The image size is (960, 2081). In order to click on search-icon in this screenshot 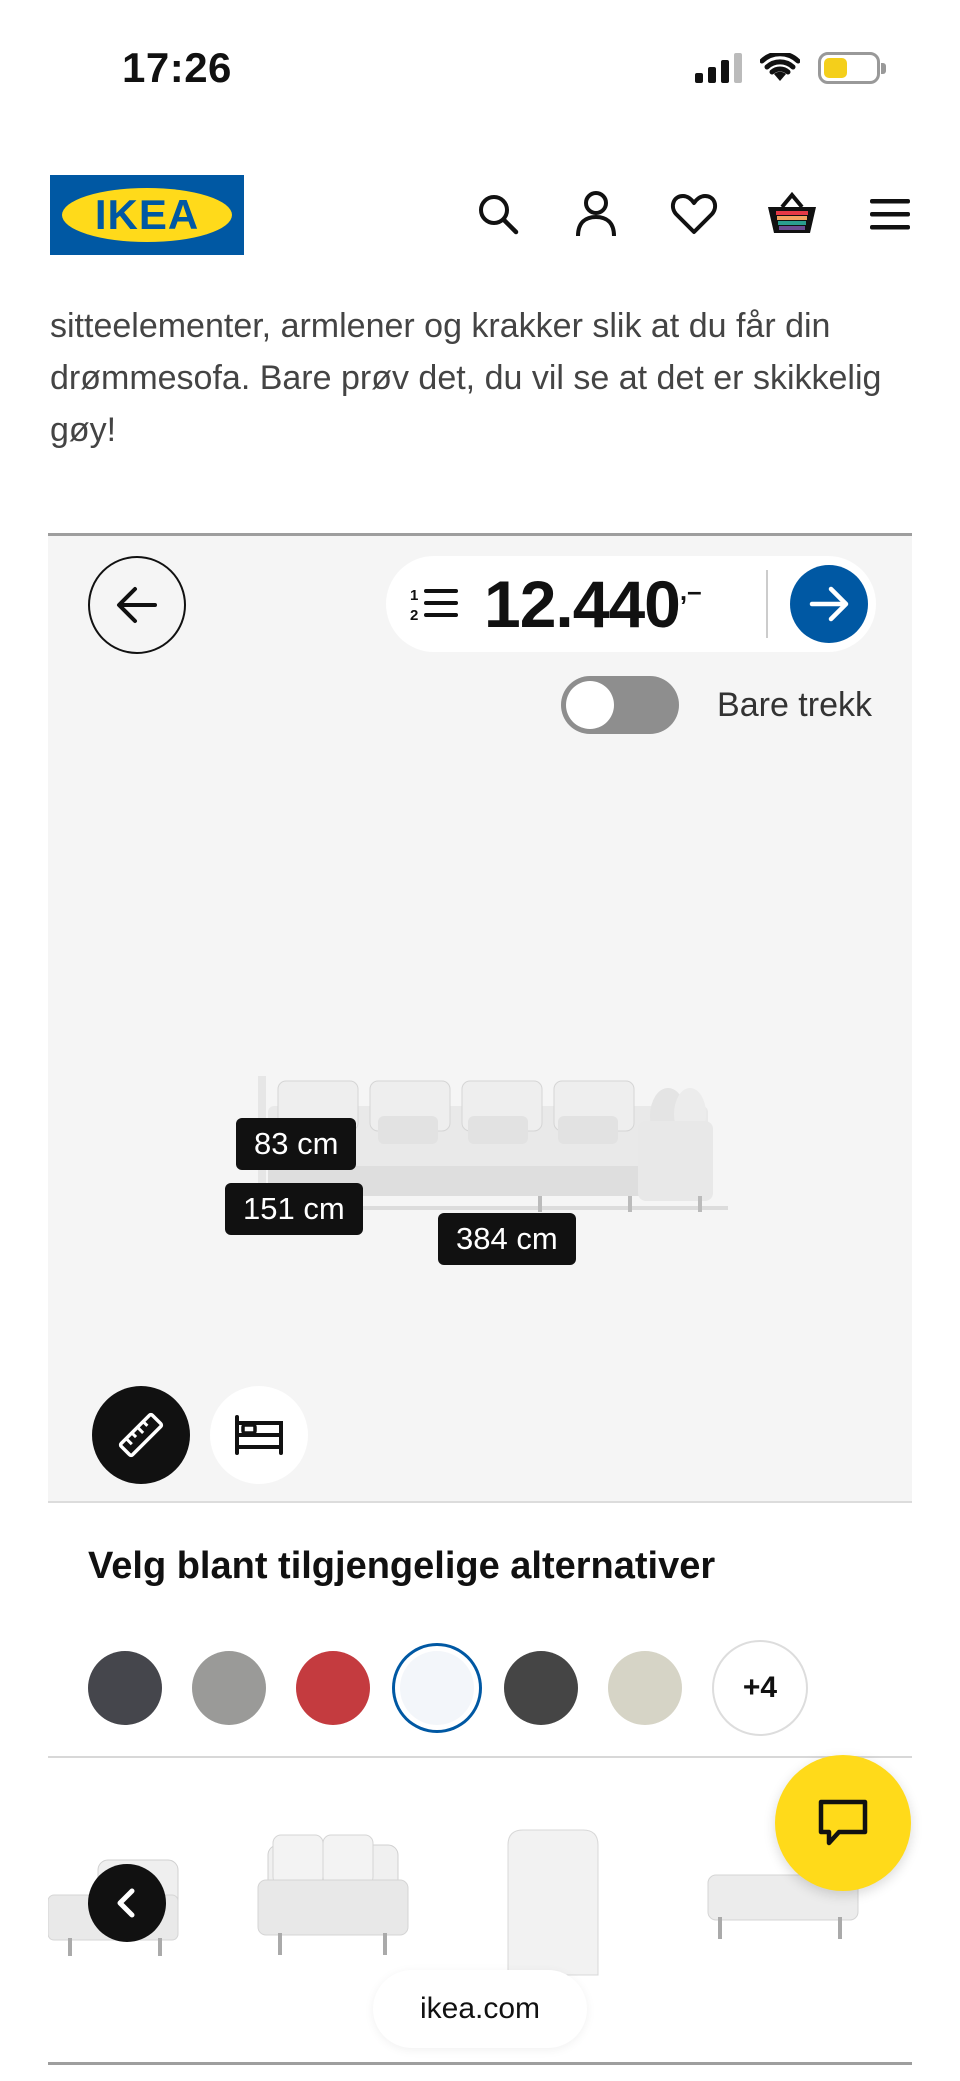, I will do `click(498, 214)`.